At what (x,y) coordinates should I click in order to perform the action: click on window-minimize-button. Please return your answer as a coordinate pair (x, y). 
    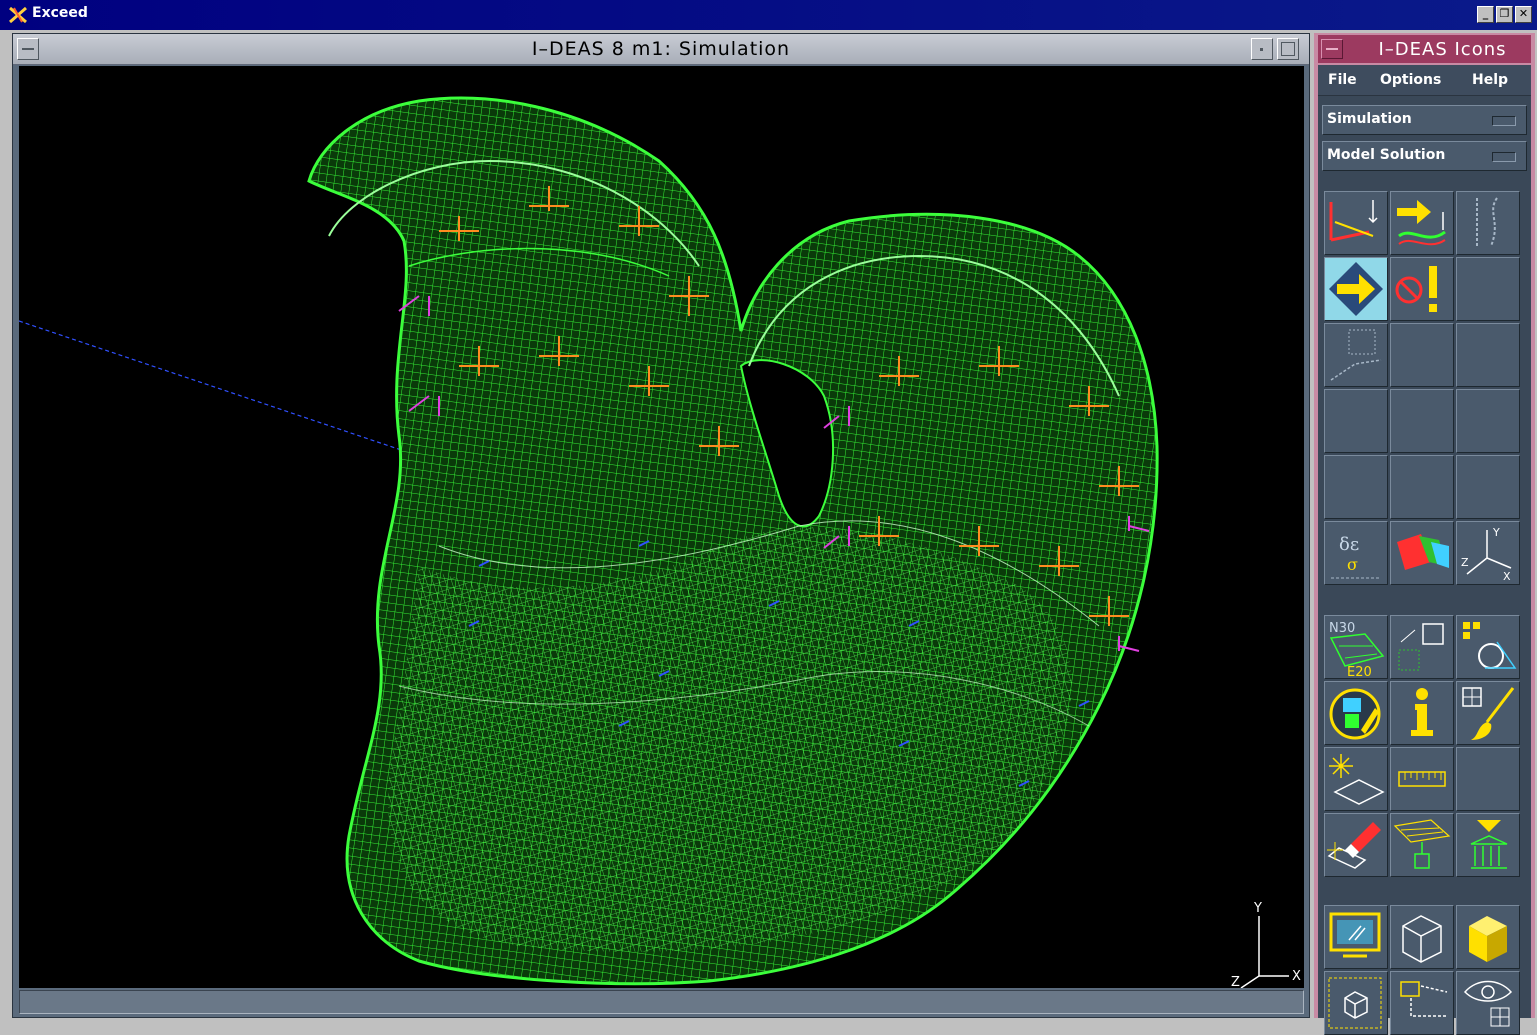
    Looking at the image, I should click on (1262, 49).